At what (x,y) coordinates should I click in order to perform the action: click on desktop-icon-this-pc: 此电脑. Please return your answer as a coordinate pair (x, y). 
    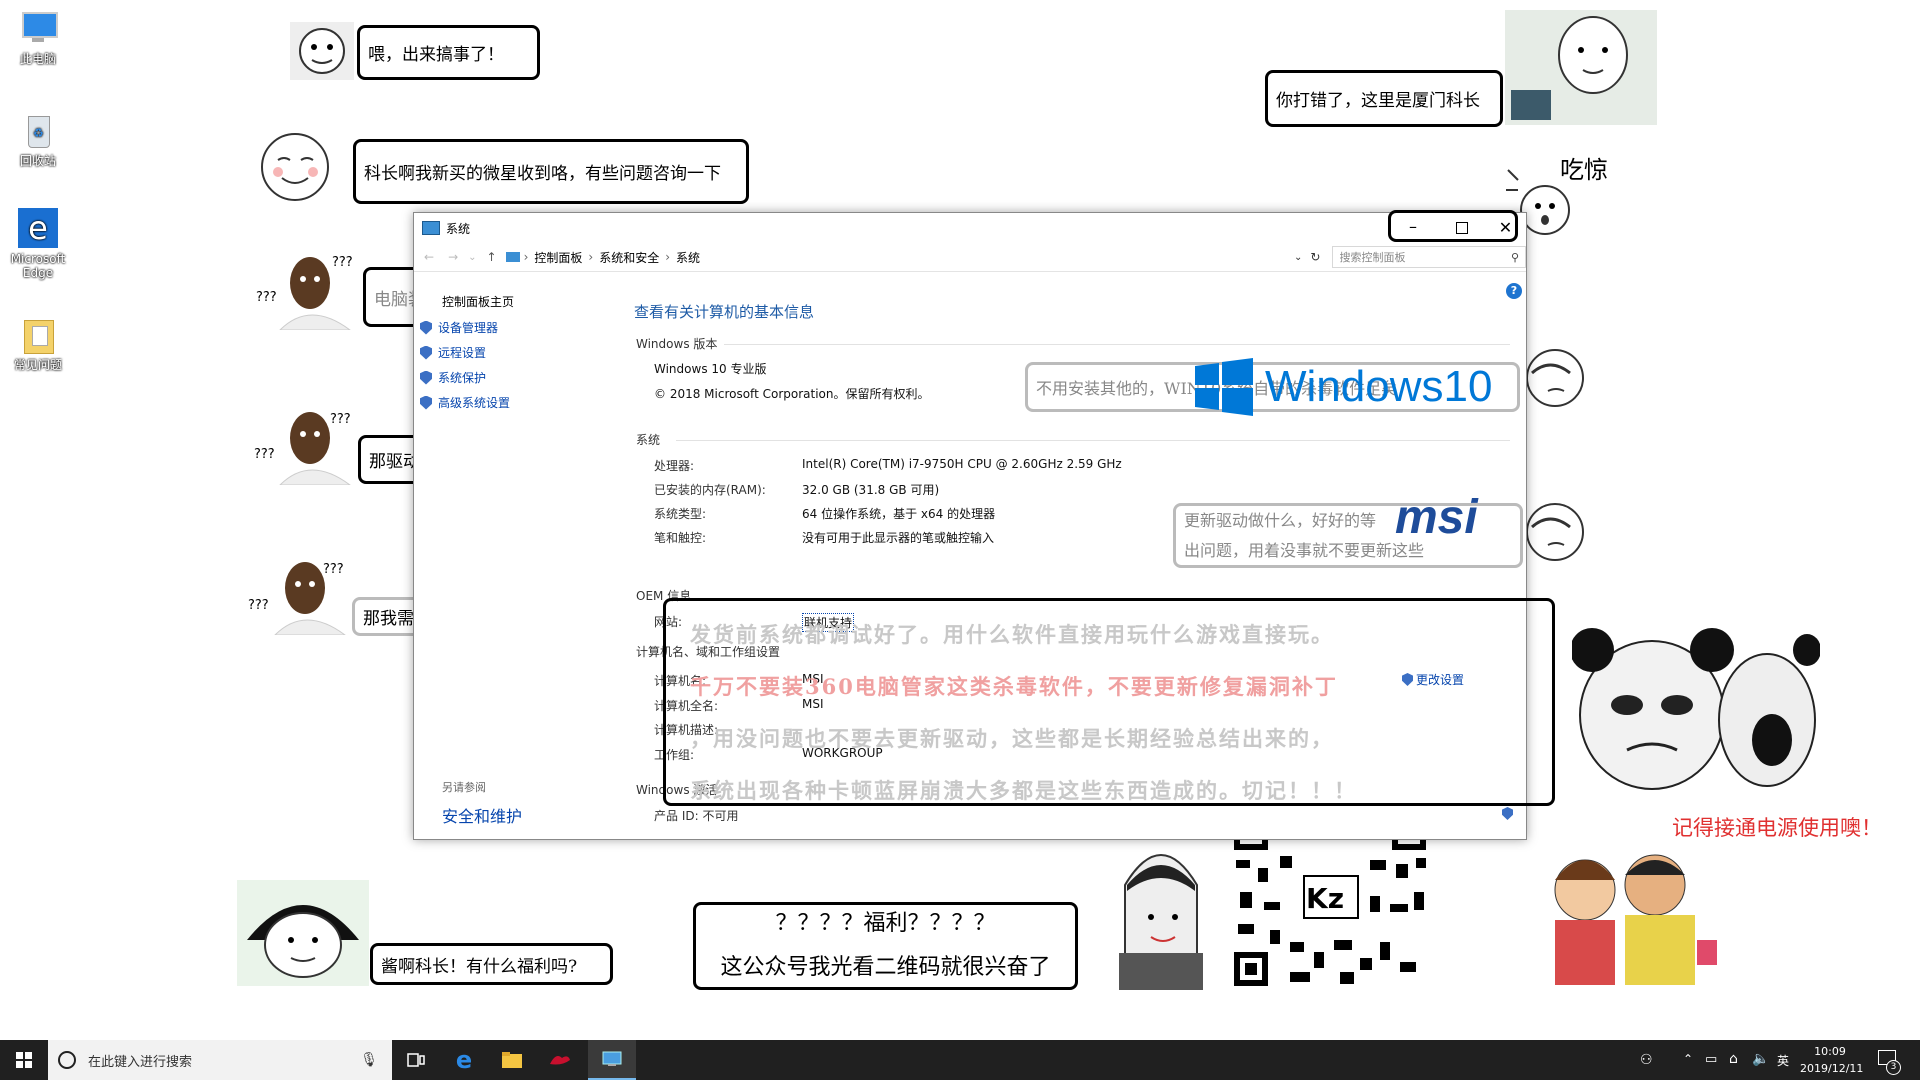
    Looking at the image, I should click on (38, 37).